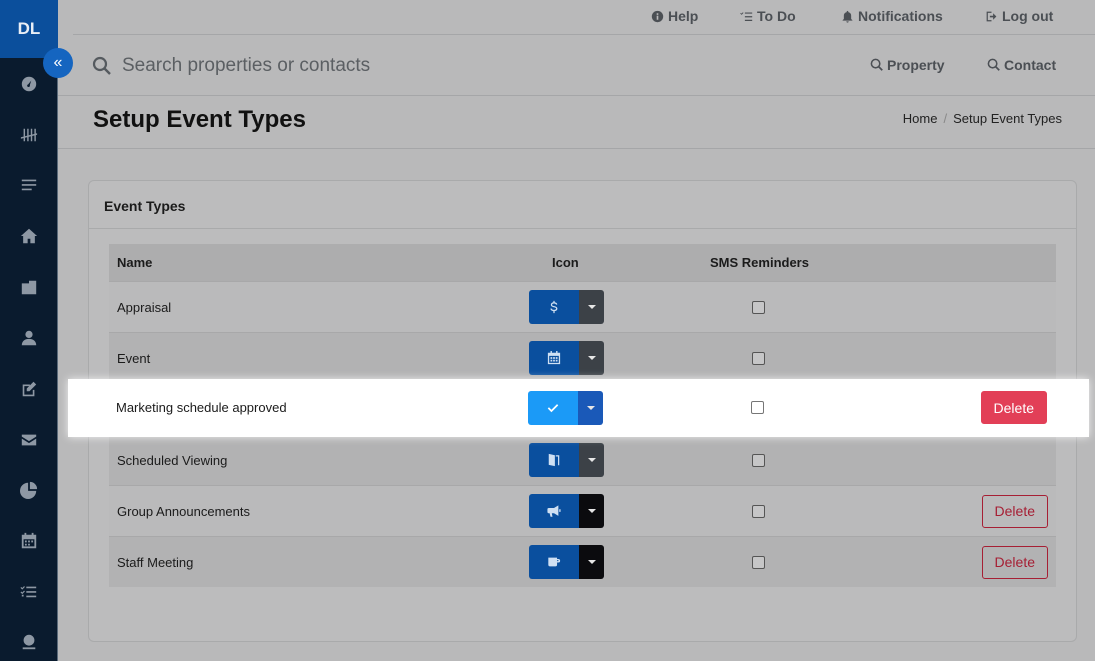 The width and height of the screenshot is (1095, 661). I want to click on breadcrumb-home: Home, so click(920, 118).